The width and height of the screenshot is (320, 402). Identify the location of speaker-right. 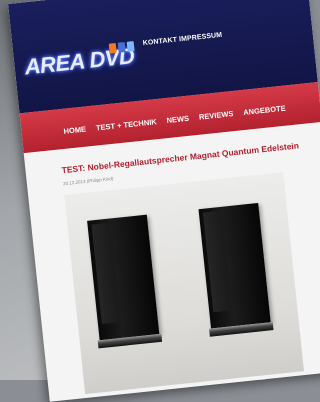
(236, 269).